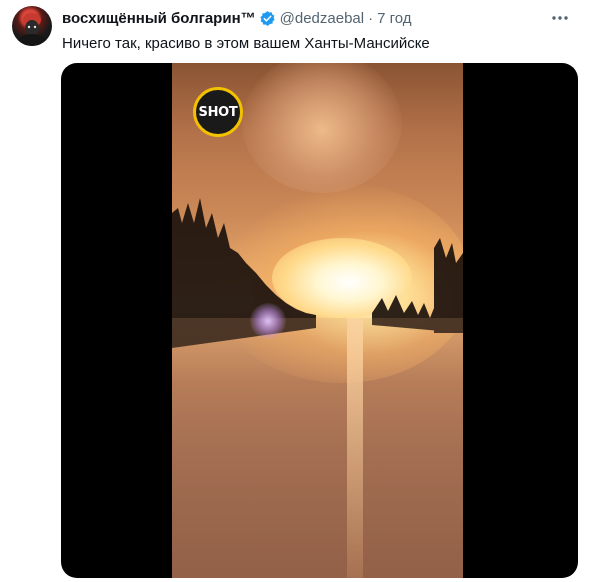  I want to click on avatar-image, so click(32, 29).